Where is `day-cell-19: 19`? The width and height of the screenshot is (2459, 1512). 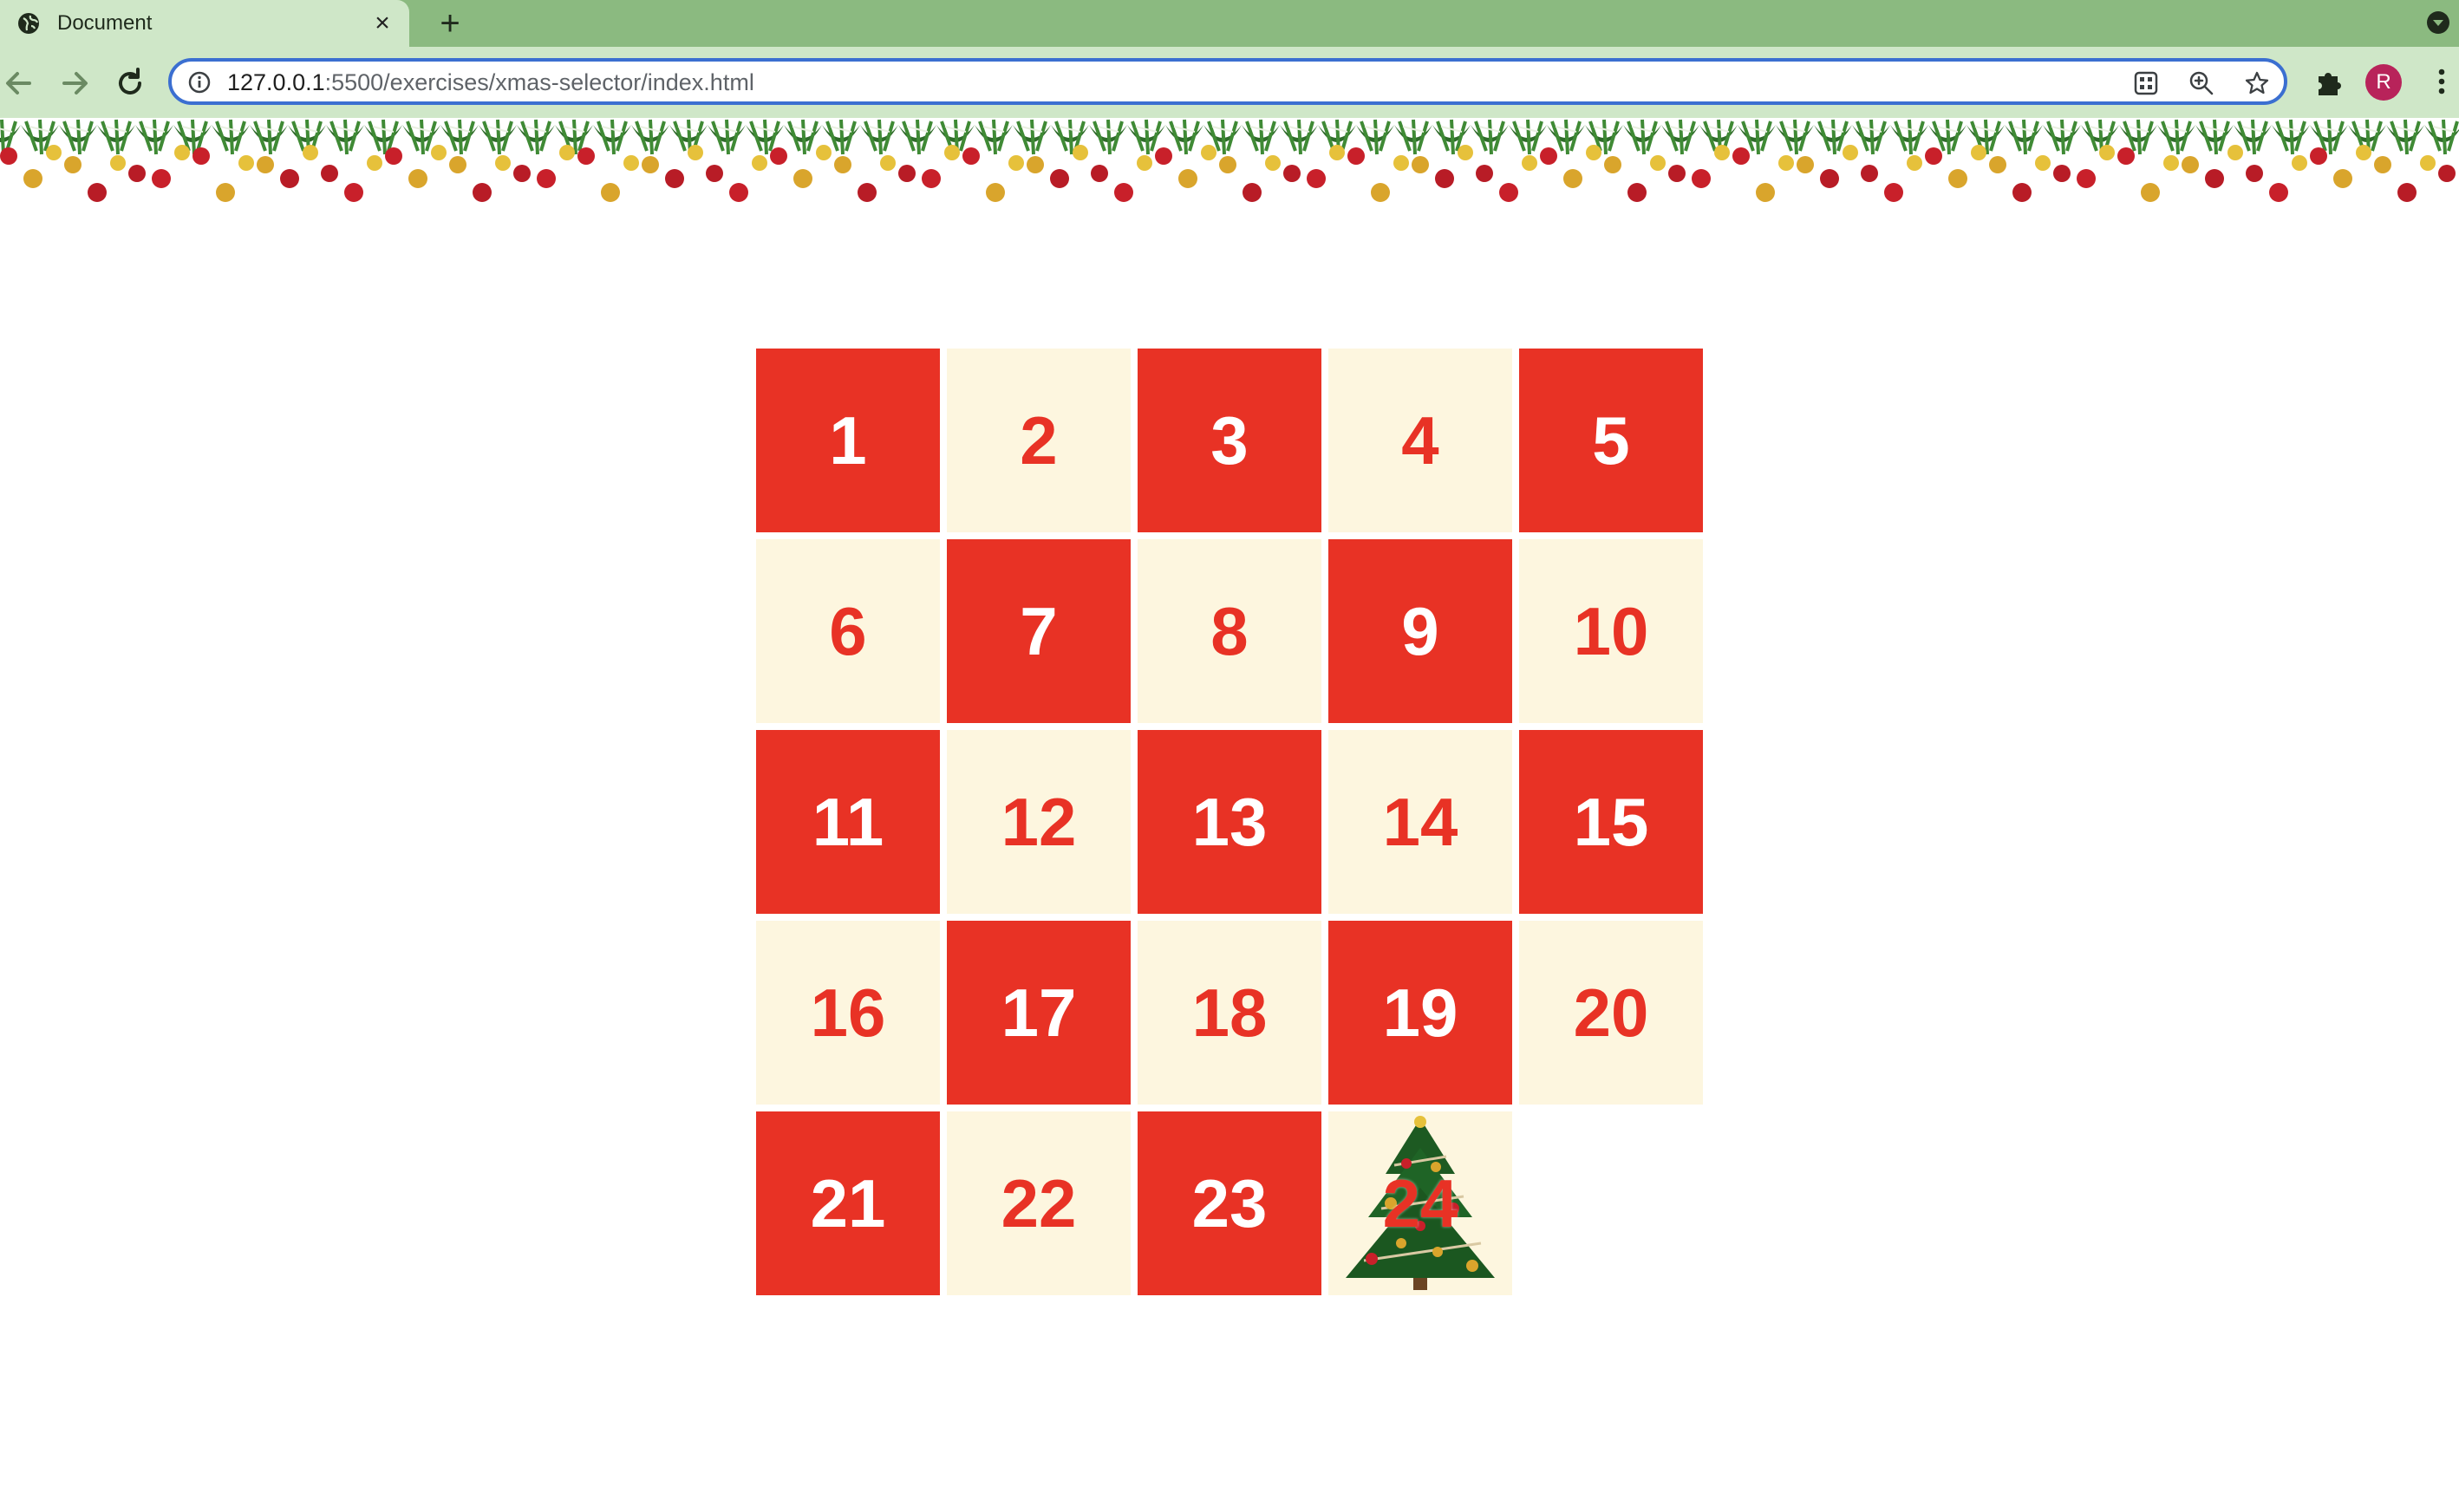 day-cell-19: 19 is located at coordinates (1420, 1013).